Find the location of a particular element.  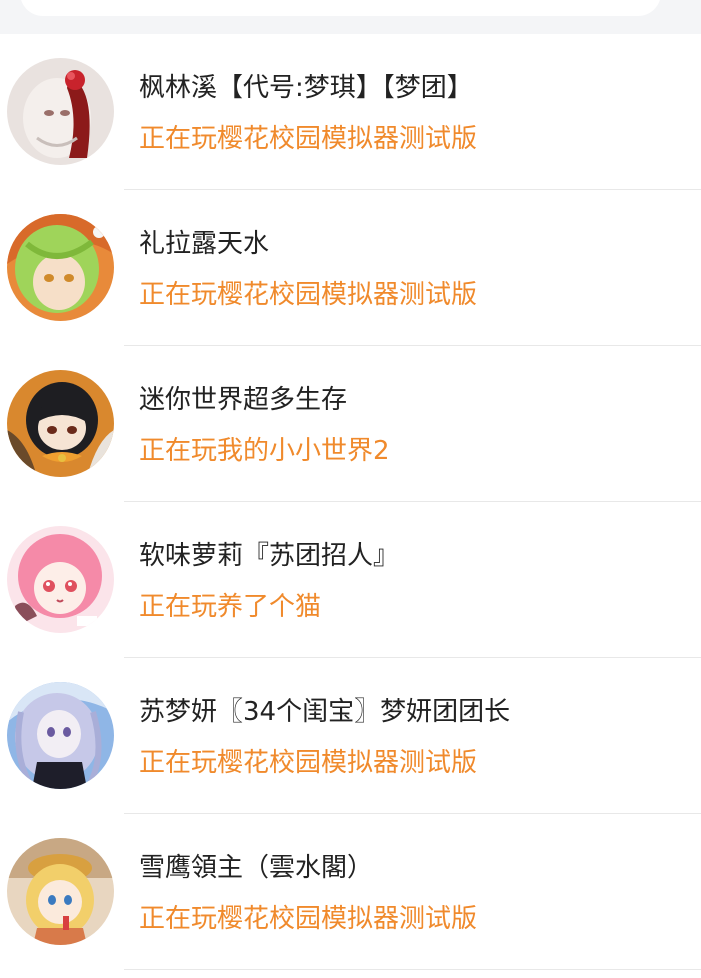

anime-pink-hair-avatar-icon is located at coordinates (60, 579).